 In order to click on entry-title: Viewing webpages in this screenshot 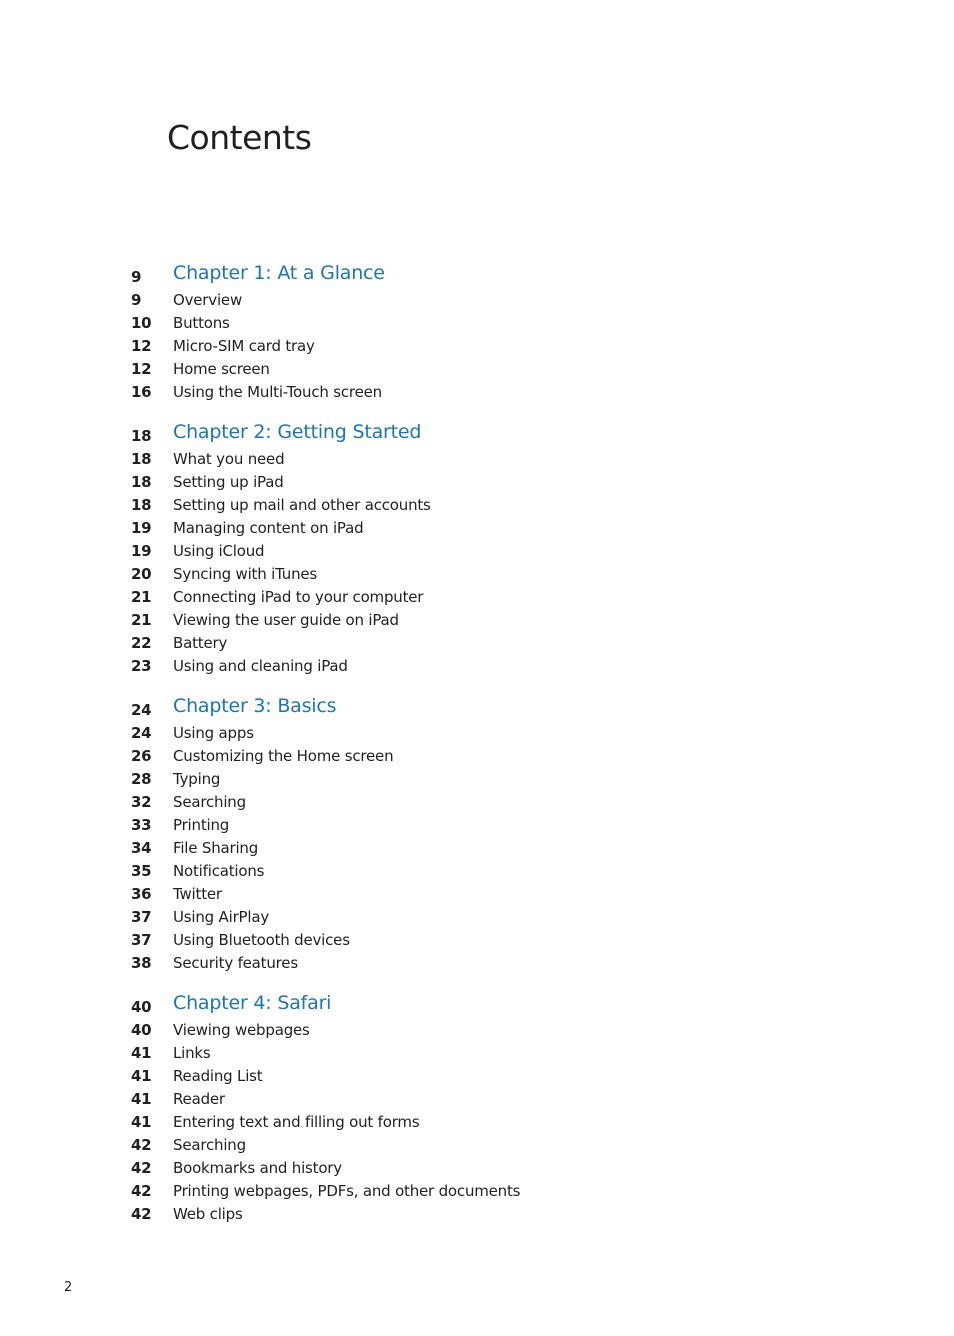, I will do `click(241, 1030)`.